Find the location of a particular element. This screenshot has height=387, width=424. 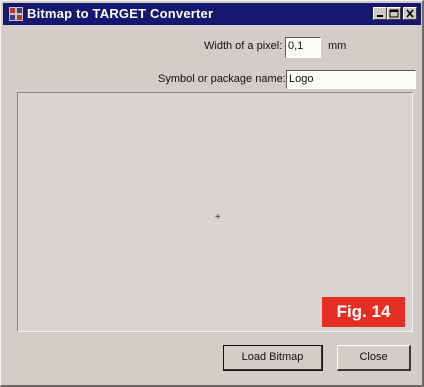

close-icon is located at coordinates (410, 13).